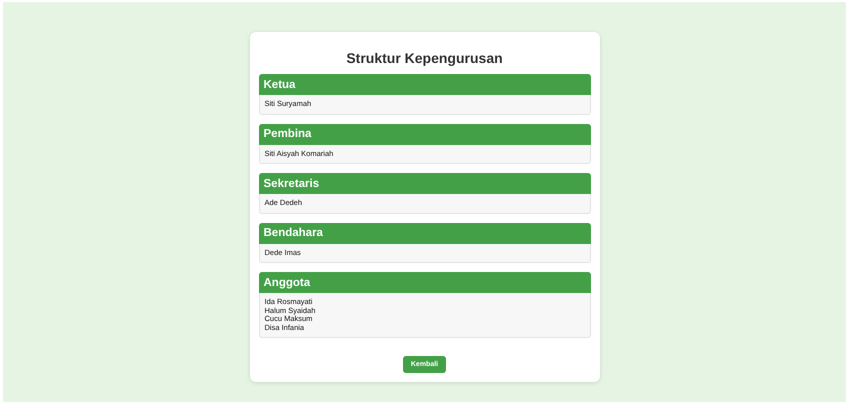  I want to click on section-header: Anggota, so click(424, 282).